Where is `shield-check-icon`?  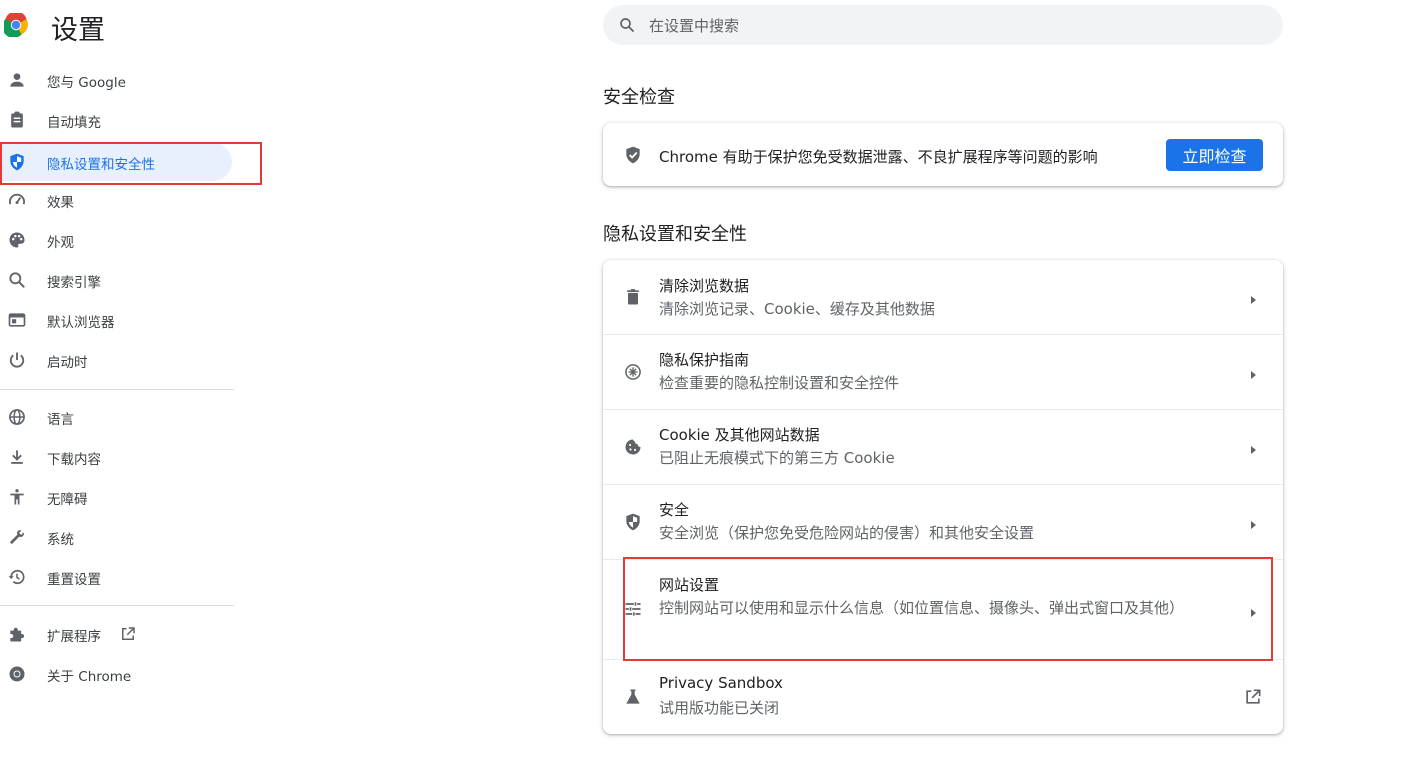
shield-check-icon is located at coordinates (633, 155).